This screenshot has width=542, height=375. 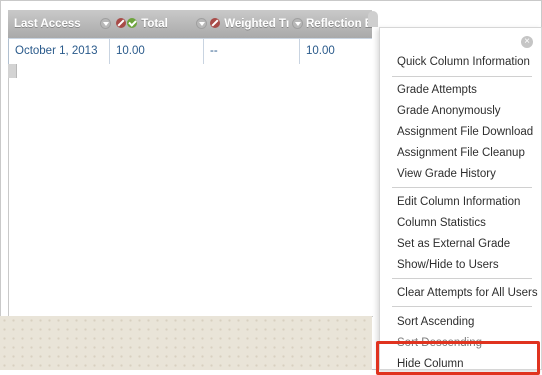 What do you see at coordinates (460, 62) in the screenshot?
I see `menu-item-quick-column-information: Quick Column Information` at bounding box center [460, 62].